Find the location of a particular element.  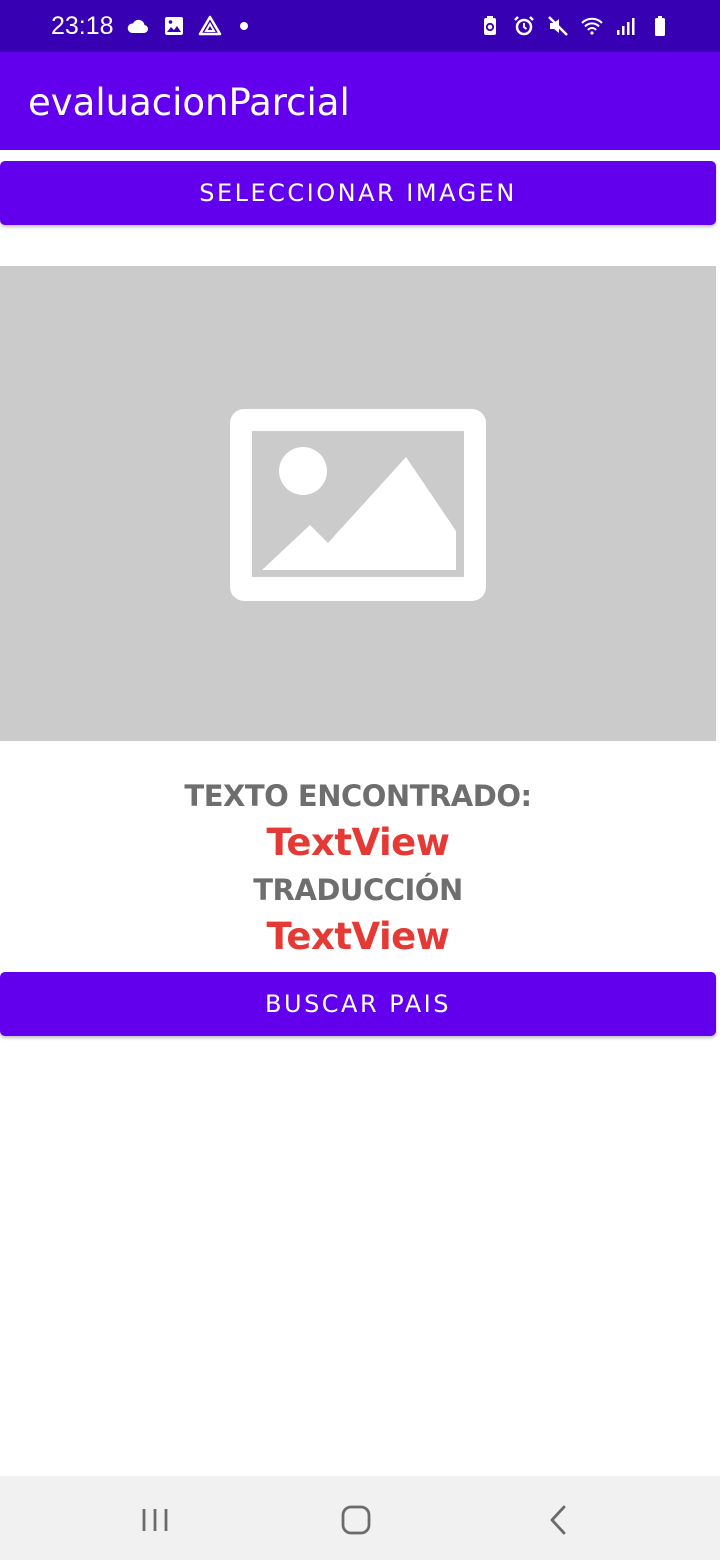

mute-icon is located at coordinates (558, 26).